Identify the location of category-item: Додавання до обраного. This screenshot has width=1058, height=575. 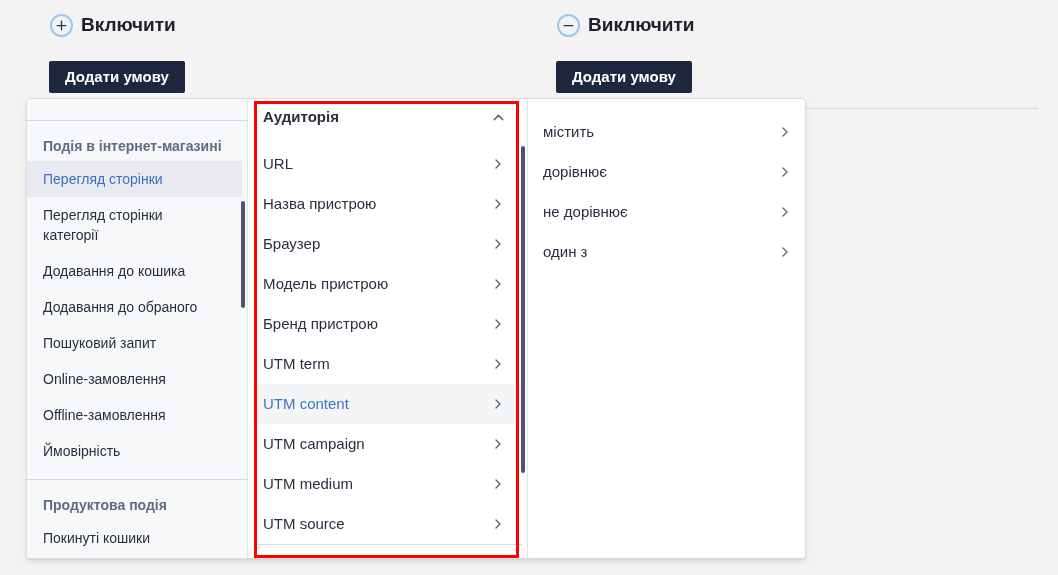
(134, 307).